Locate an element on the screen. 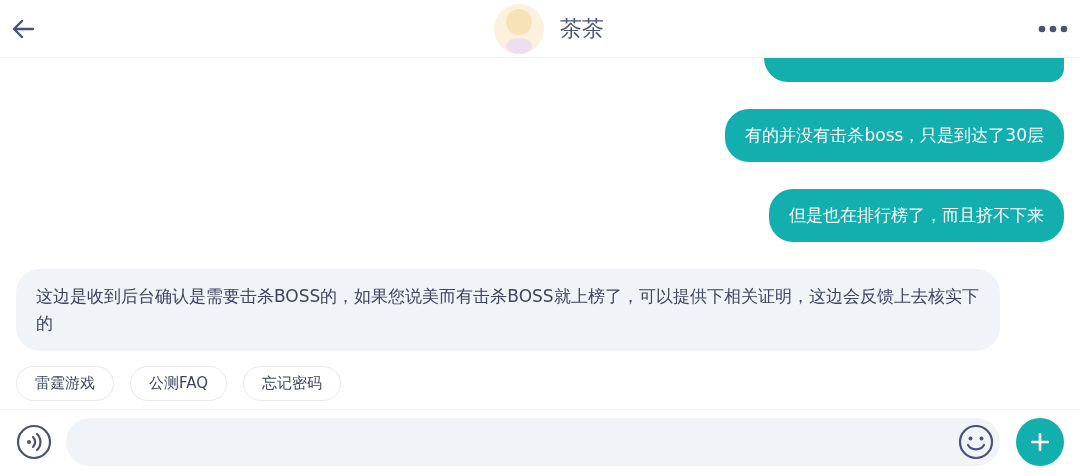 The width and height of the screenshot is (1080, 474). add-button is located at coordinates (1040, 442).